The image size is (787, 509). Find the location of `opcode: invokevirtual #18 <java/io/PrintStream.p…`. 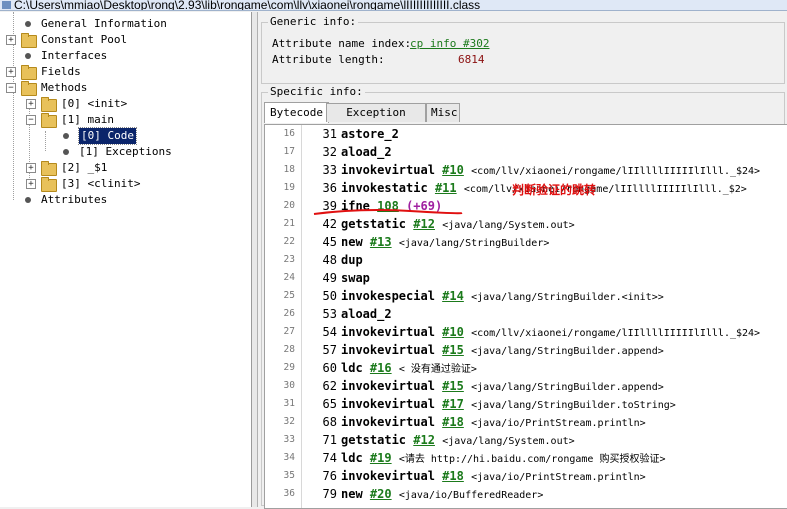

opcode: invokevirtual #18 <java/io/PrintStream.p… is located at coordinates (493, 423).